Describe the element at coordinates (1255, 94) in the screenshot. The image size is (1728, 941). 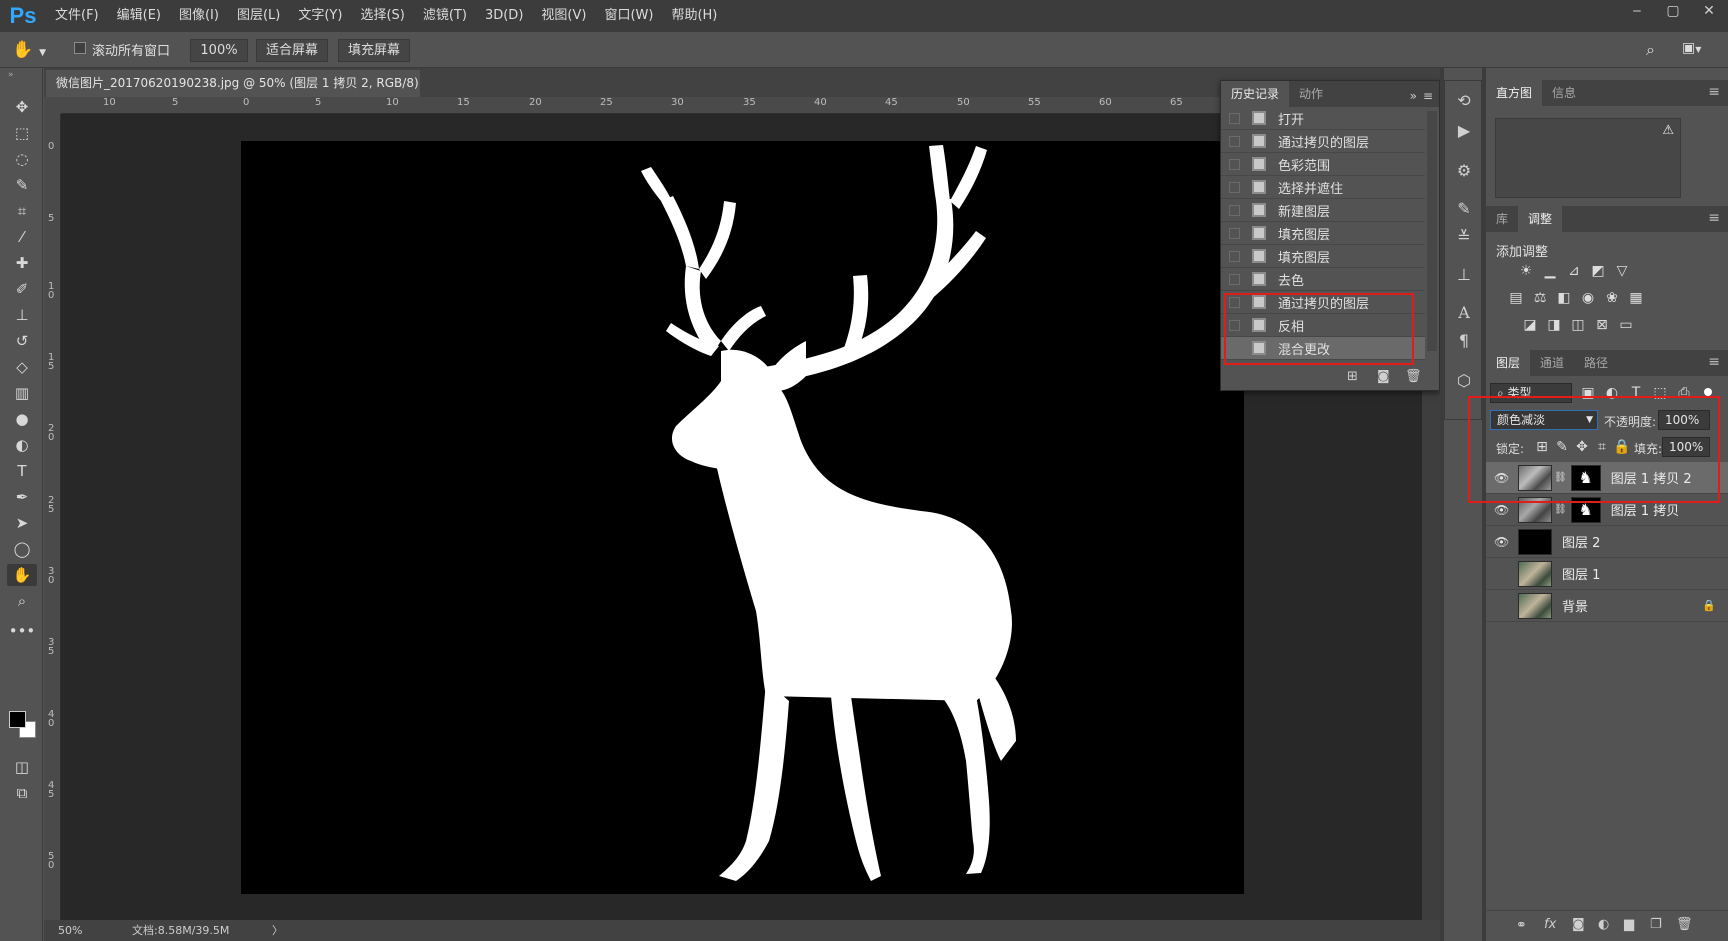
I see `tab-history: 历史记录` at that location.